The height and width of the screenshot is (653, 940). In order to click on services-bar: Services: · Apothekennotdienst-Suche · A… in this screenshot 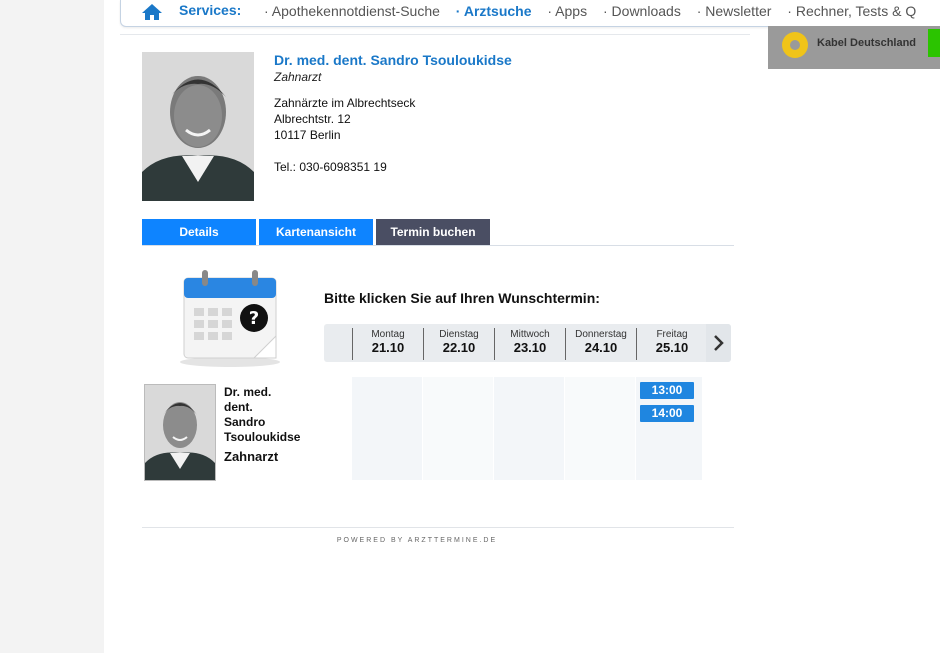, I will do `click(530, 13)`.